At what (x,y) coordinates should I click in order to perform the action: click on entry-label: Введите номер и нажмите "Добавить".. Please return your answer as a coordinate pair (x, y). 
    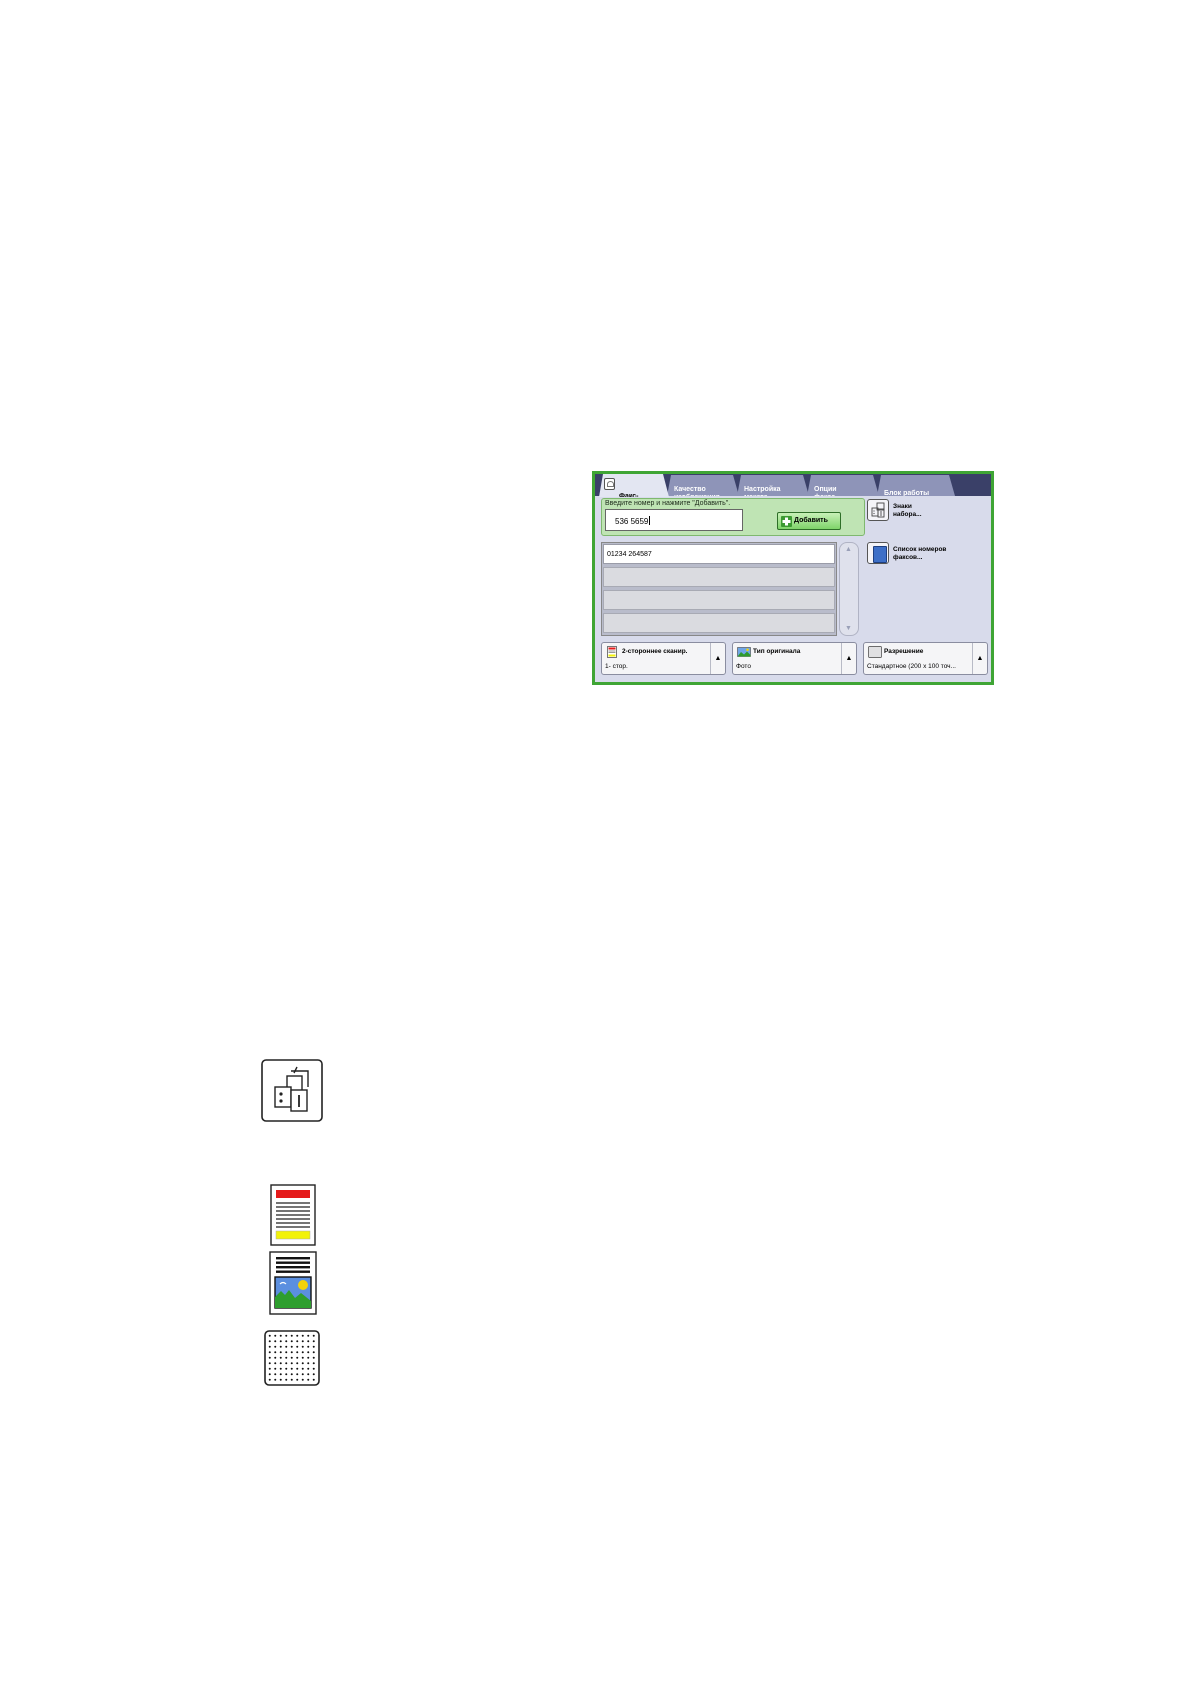
    Looking at the image, I should click on (668, 503).